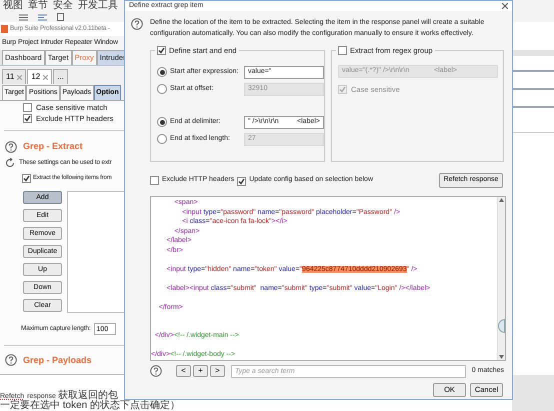  What do you see at coordinates (501, 326) in the screenshot?
I see `scroll-thumb` at bounding box center [501, 326].